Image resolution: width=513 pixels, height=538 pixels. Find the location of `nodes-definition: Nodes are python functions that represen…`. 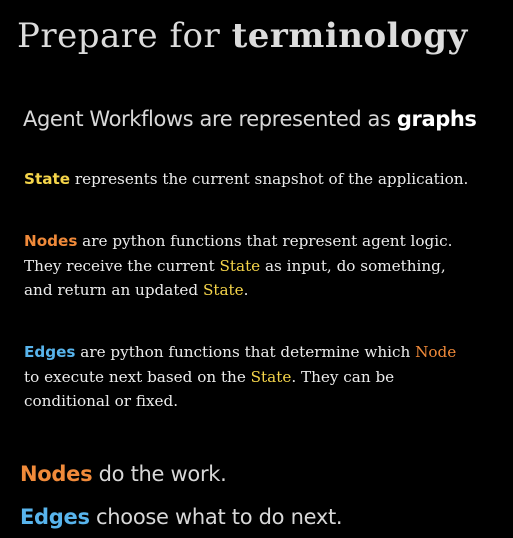

nodes-definition: Nodes are python functions that represen… is located at coordinates (267, 266).